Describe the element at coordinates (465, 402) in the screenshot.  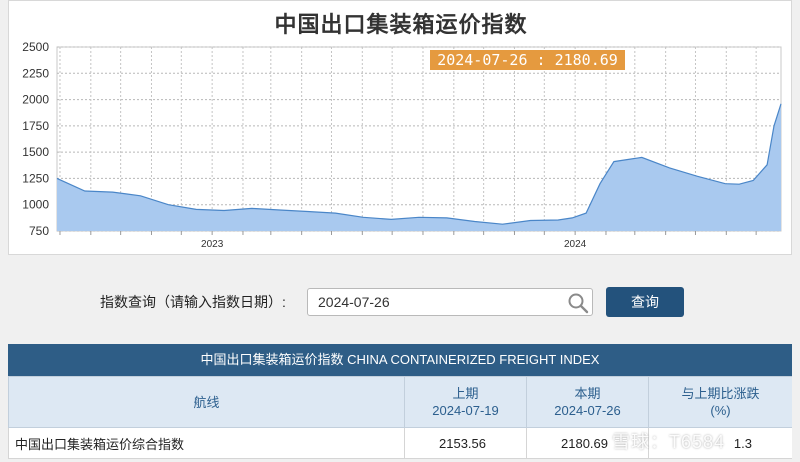
I see `col-prev: 上期 2024-07-19` at that location.